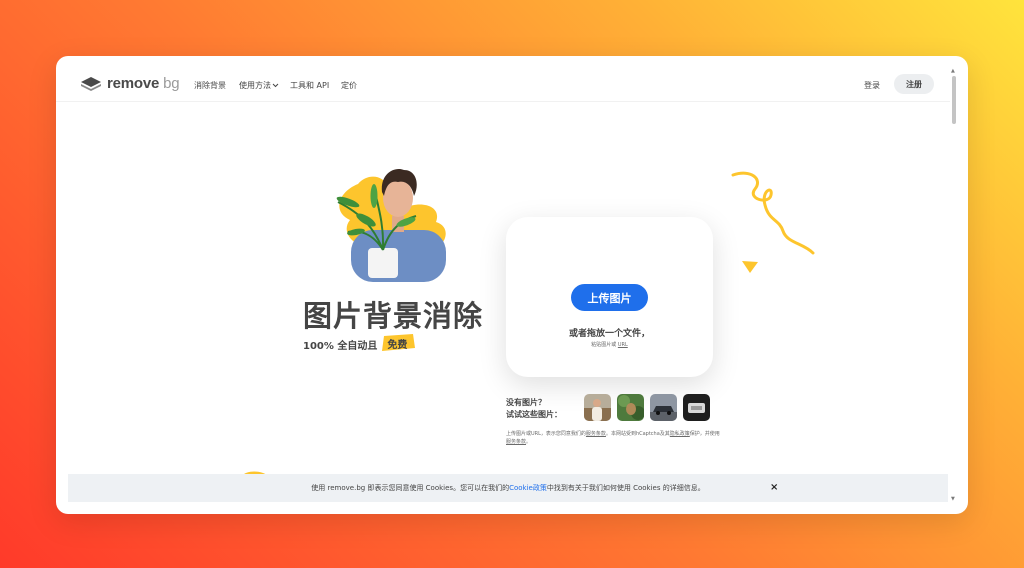 The width and height of the screenshot is (1024, 568). I want to click on sample-label-line2: 试试这些图片：, so click(534, 414).